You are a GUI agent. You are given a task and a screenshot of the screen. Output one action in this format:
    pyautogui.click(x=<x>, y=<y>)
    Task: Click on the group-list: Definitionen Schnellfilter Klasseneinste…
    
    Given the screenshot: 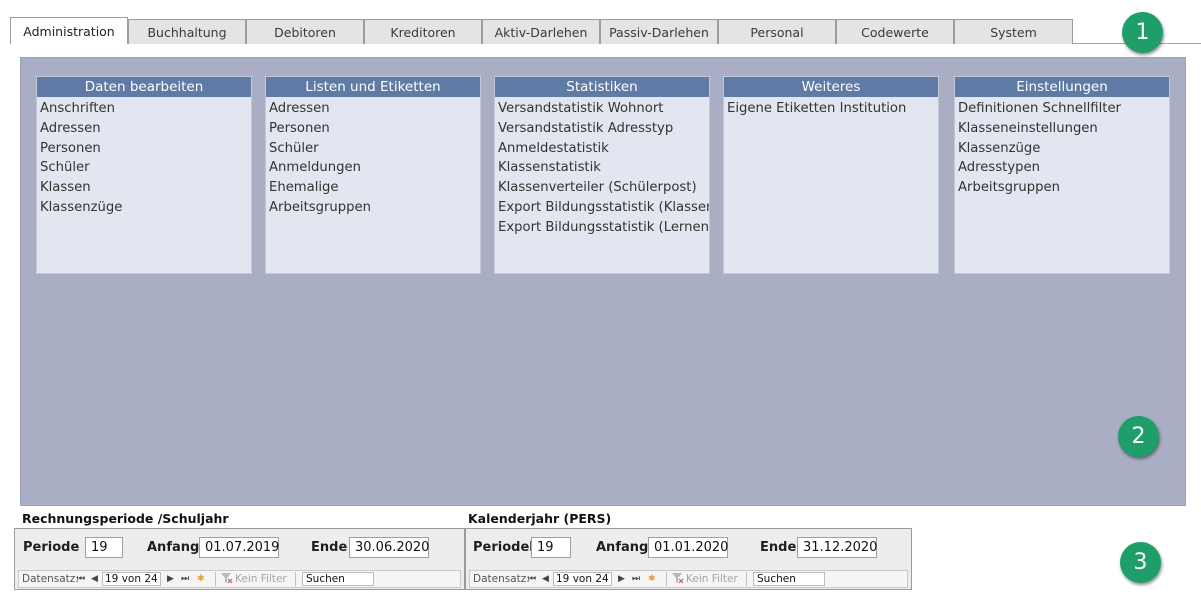 What is the action you would take?
    pyautogui.click(x=1062, y=147)
    